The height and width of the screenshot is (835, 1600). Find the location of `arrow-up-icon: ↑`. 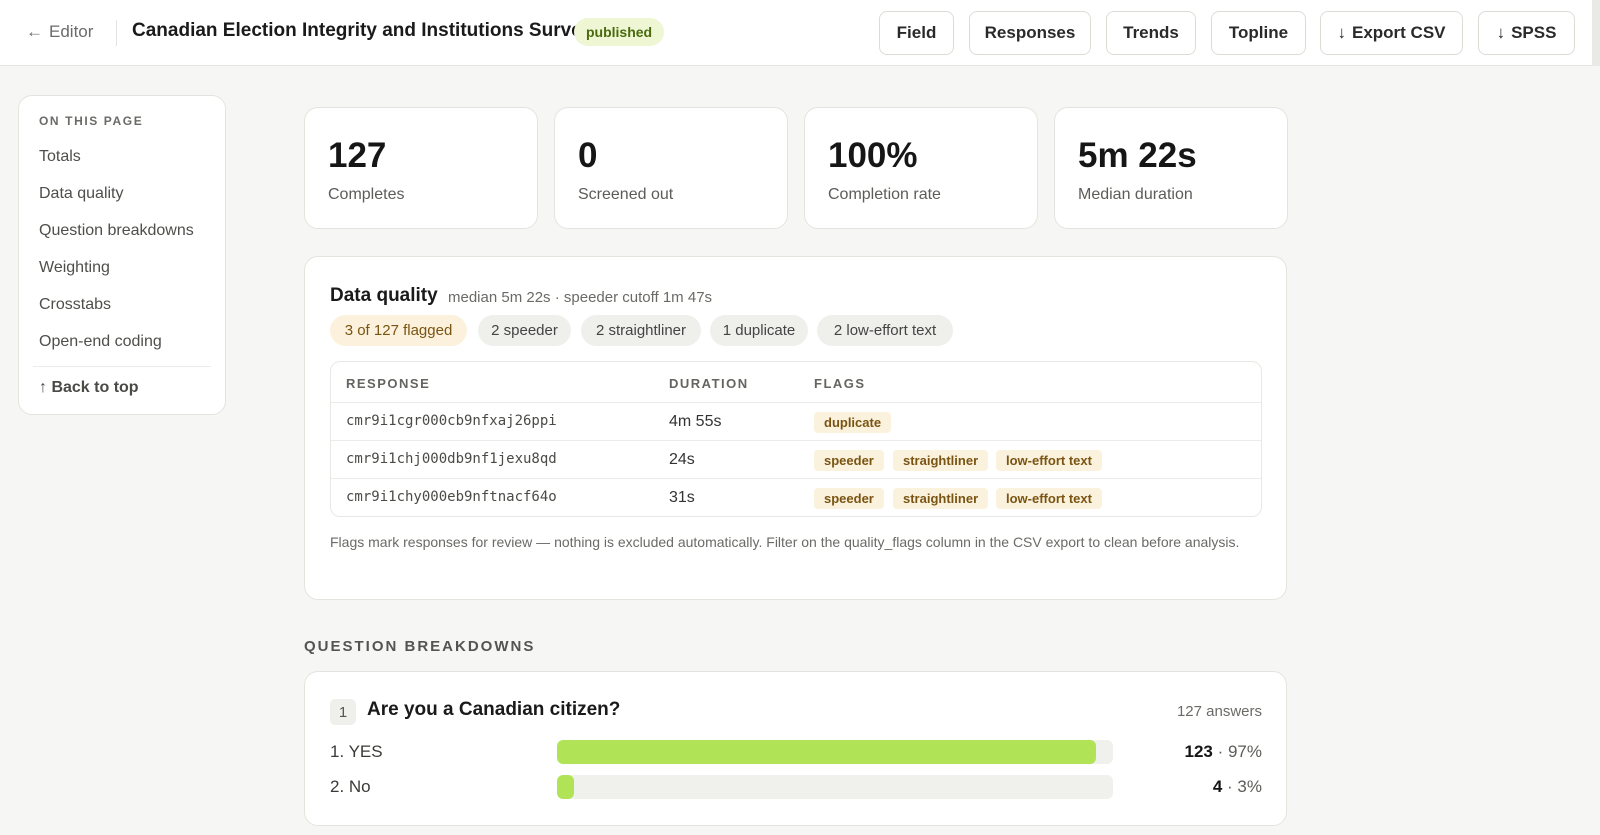

arrow-up-icon: ↑ is located at coordinates (43, 387).